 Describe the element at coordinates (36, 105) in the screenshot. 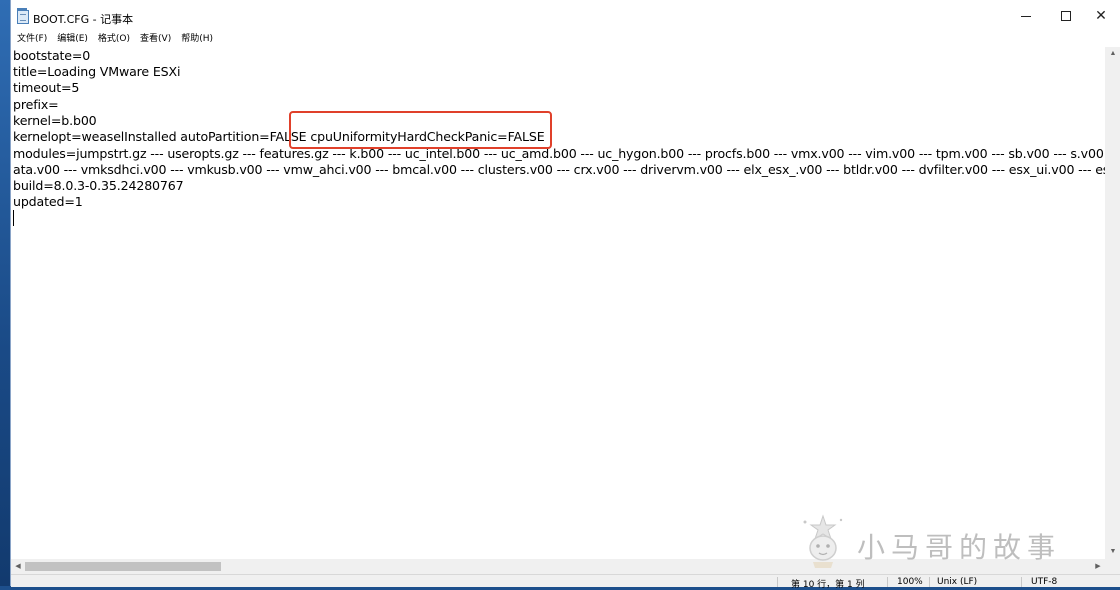

I see `text-line: prefix=` at that location.